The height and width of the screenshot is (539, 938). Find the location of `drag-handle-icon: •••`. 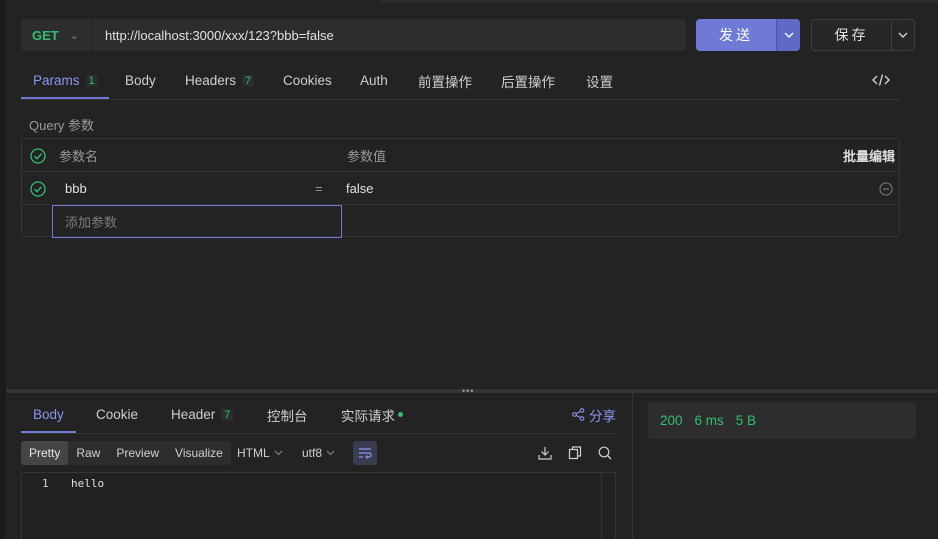

drag-handle-icon: ••• is located at coordinates (468, 391).